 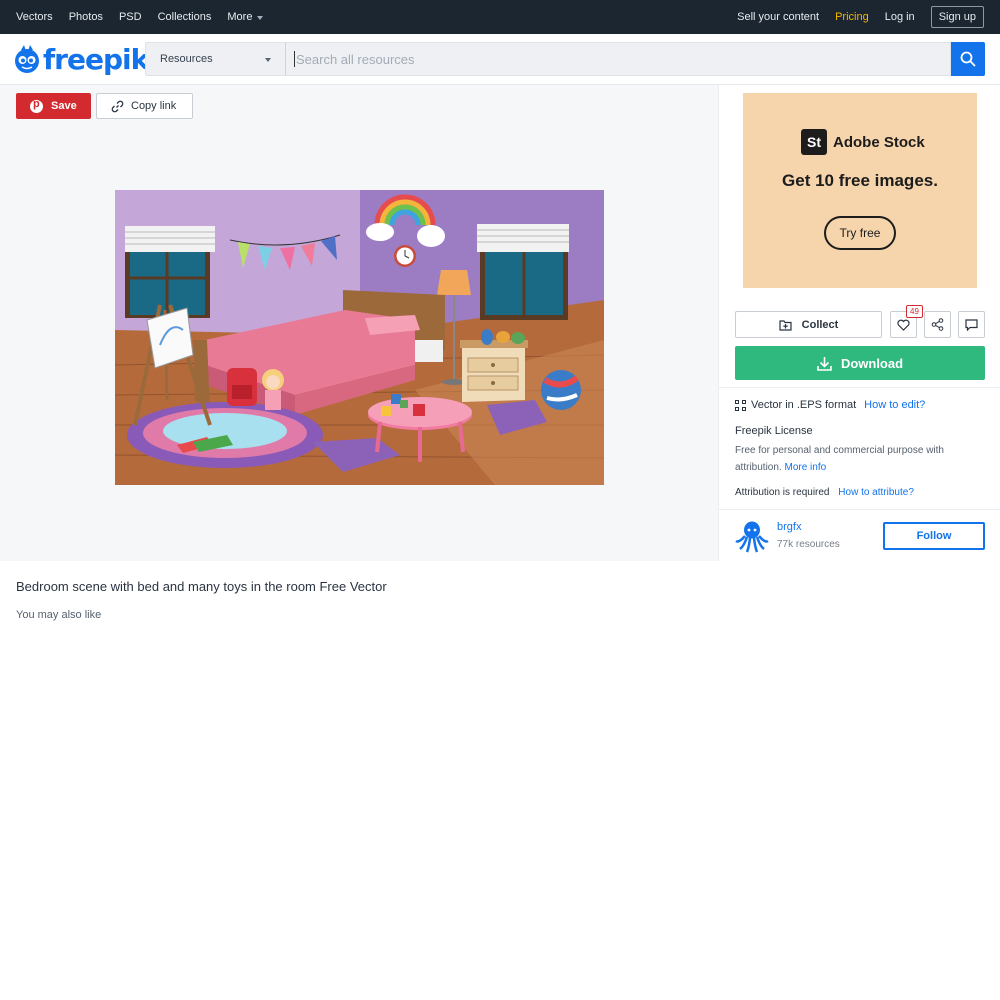 What do you see at coordinates (876, 492) in the screenshot?
I see `how-to-attribute-link: How to attribute?` at bounding box center [876, 492].